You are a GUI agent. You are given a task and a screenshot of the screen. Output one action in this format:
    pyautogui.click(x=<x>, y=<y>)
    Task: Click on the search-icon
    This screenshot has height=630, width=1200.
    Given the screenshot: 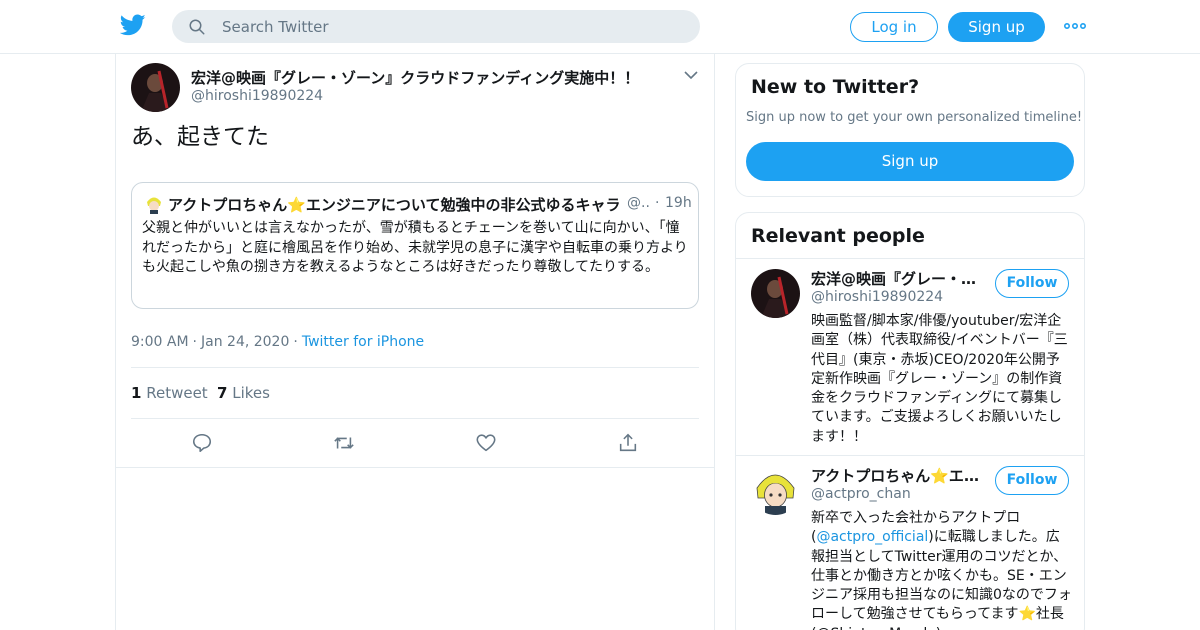 What is the action you would take?
    pyautogui.click(x=197, y=27)
    